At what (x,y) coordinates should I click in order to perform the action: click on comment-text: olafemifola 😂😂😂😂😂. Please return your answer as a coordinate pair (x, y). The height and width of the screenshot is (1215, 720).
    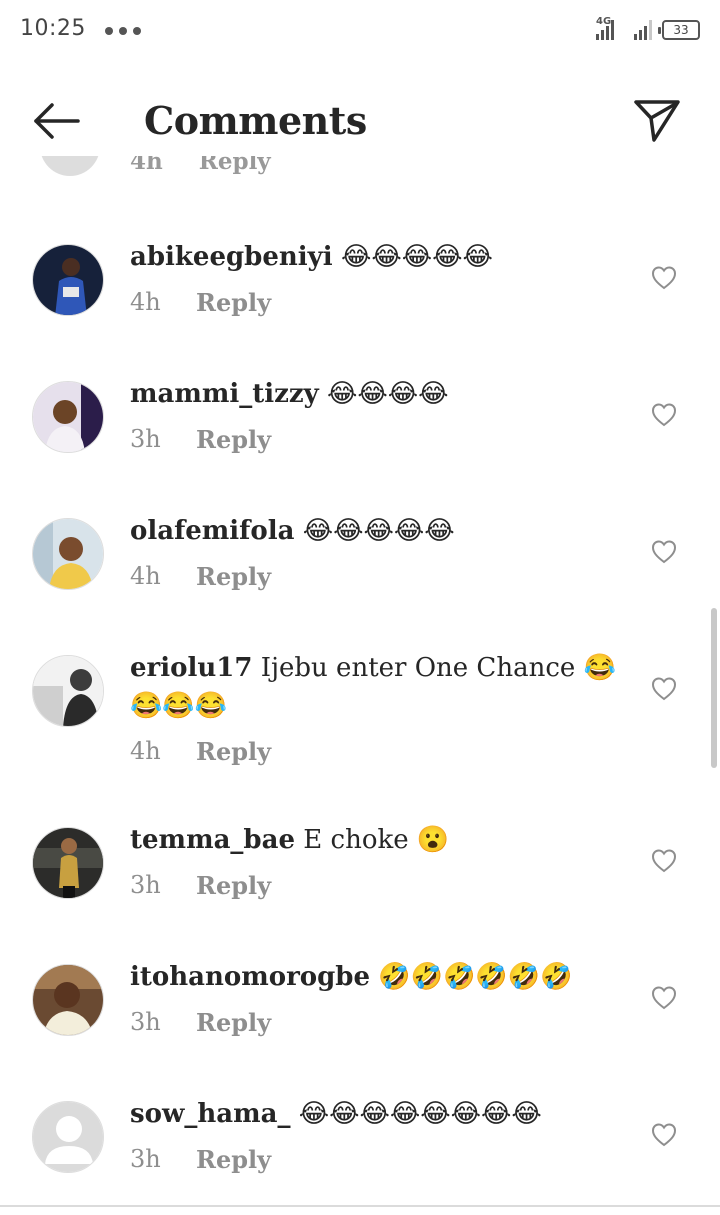
    Looking at the image, I should click on (380, 531).